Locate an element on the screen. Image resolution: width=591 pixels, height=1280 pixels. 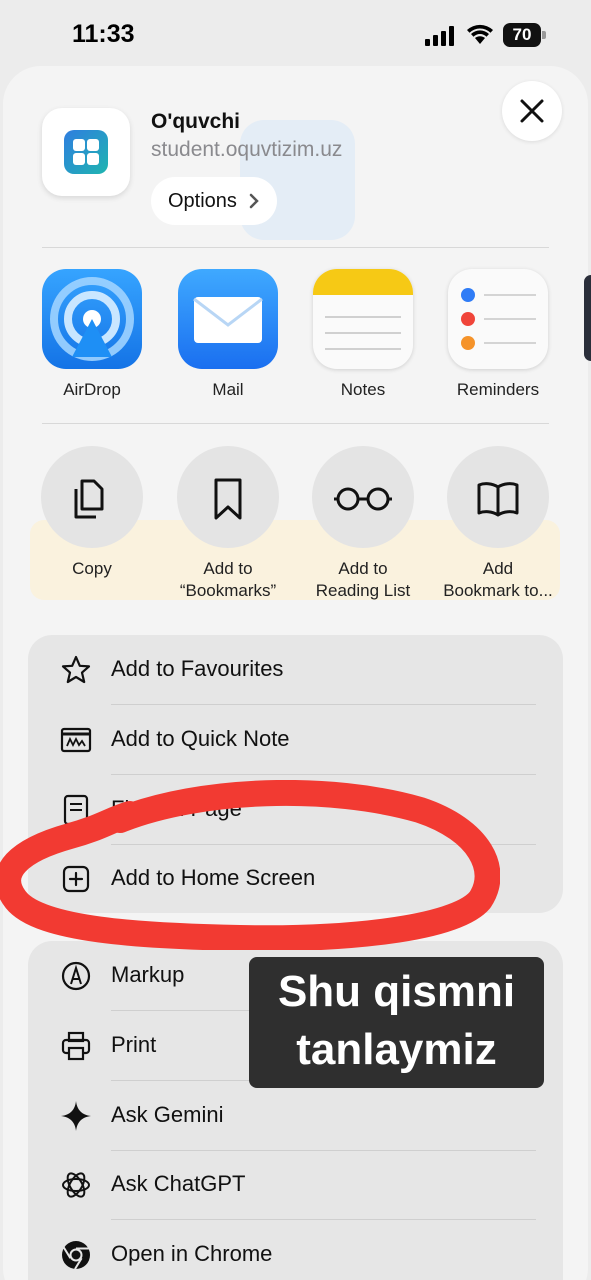
menu-label: Add to Home Screen is located at coordinates (213, 877).